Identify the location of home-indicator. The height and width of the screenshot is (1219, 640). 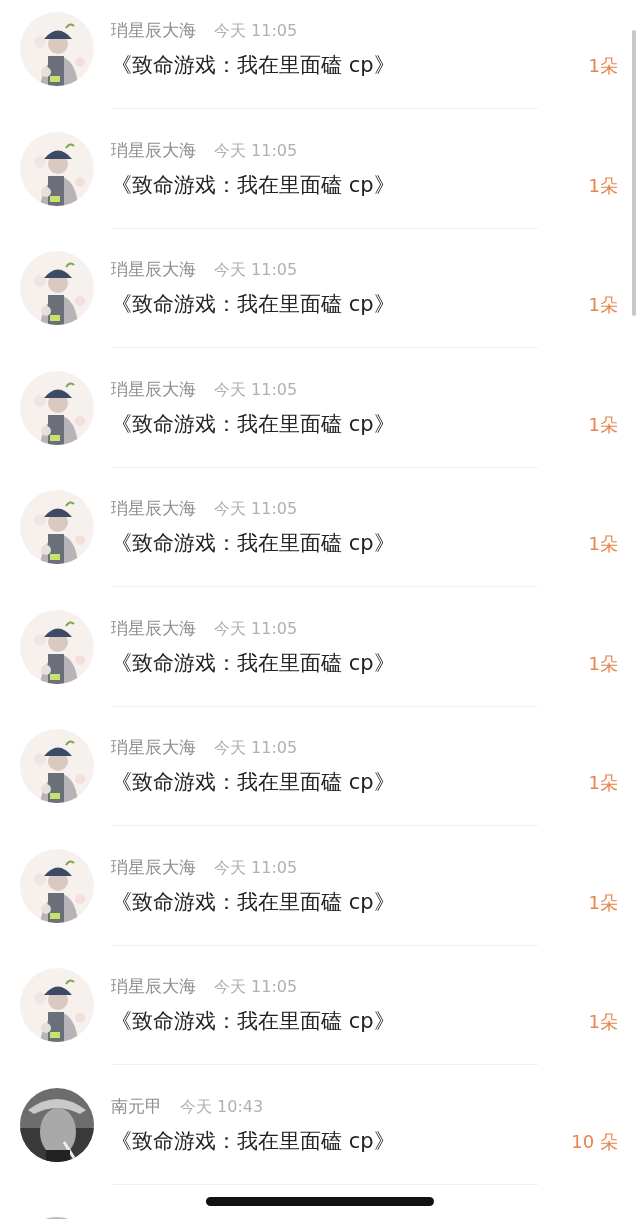
(320, 1201).